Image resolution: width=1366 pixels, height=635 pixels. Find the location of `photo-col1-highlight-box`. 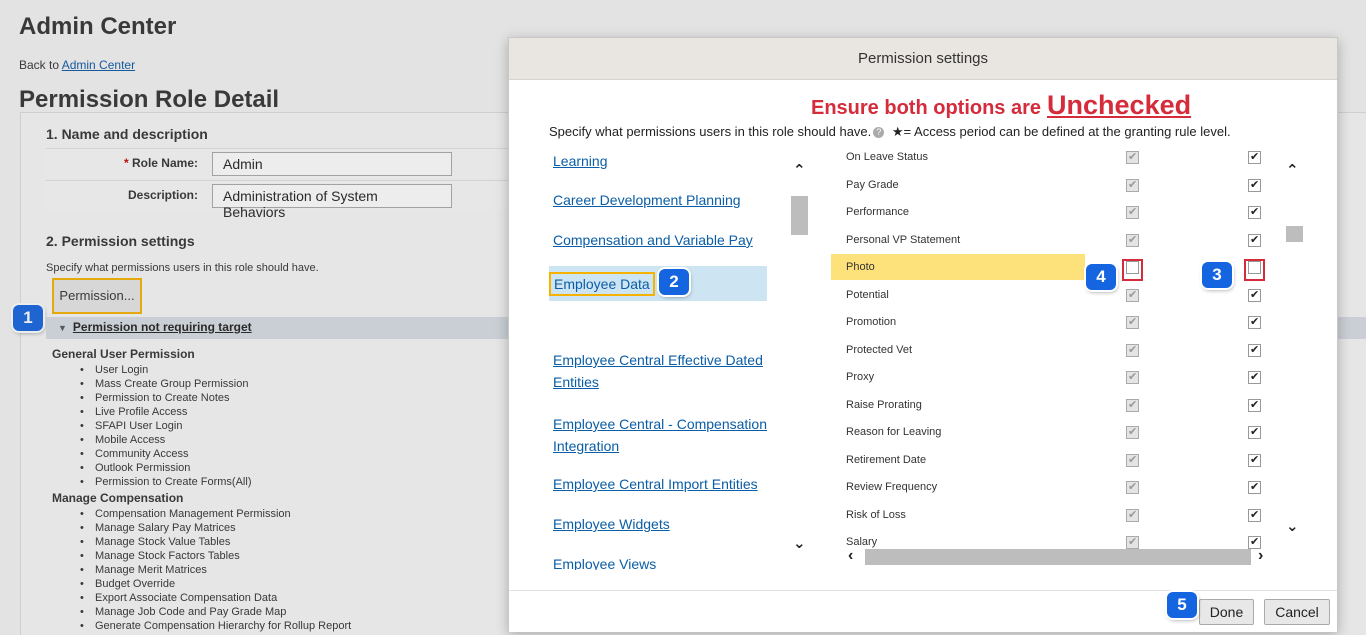

photo-col1-highlight-box is located at coordinates (1132, 270).